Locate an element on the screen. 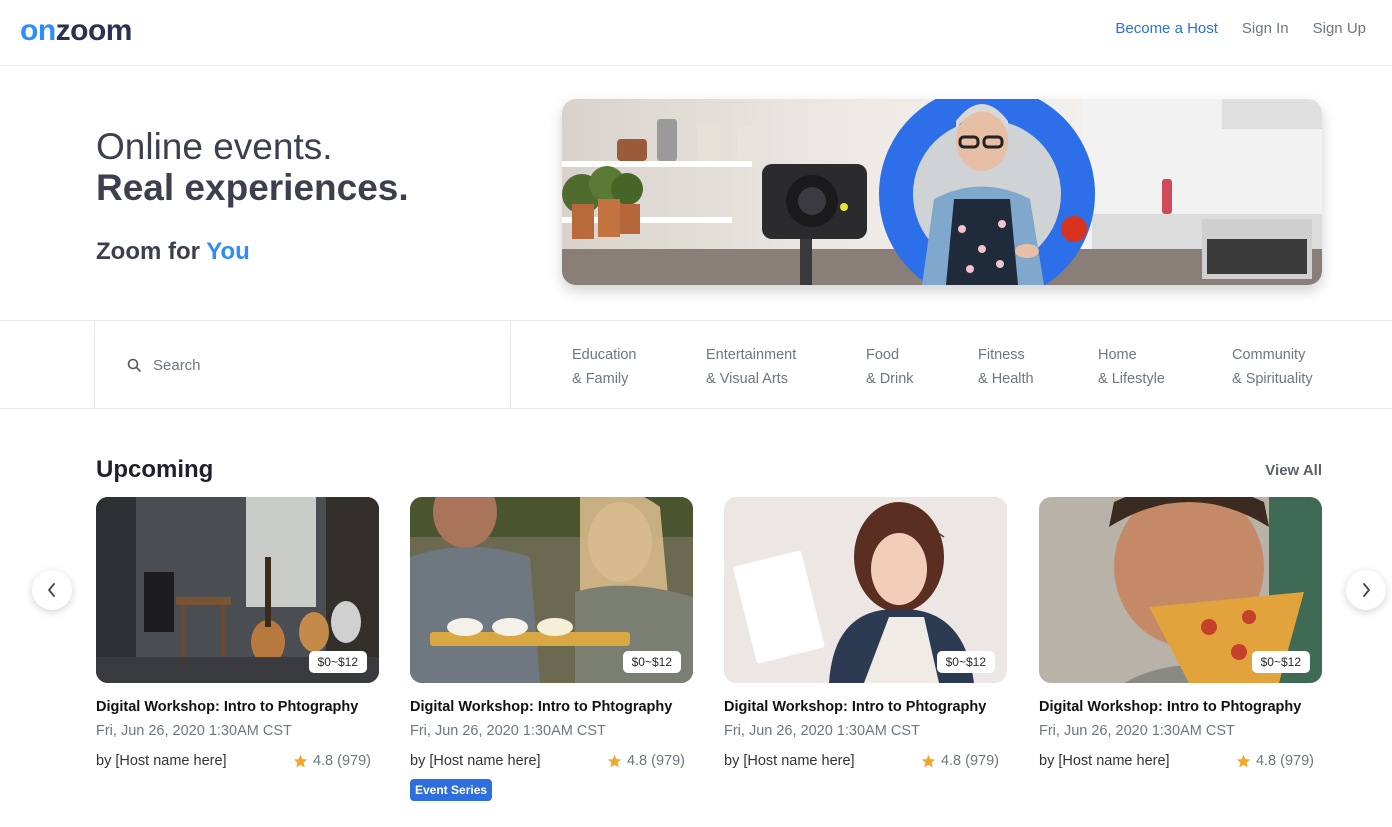 The height and width of the screenshot is (827, 1392). carousel-next-button is located at coordinates (1366, 590).